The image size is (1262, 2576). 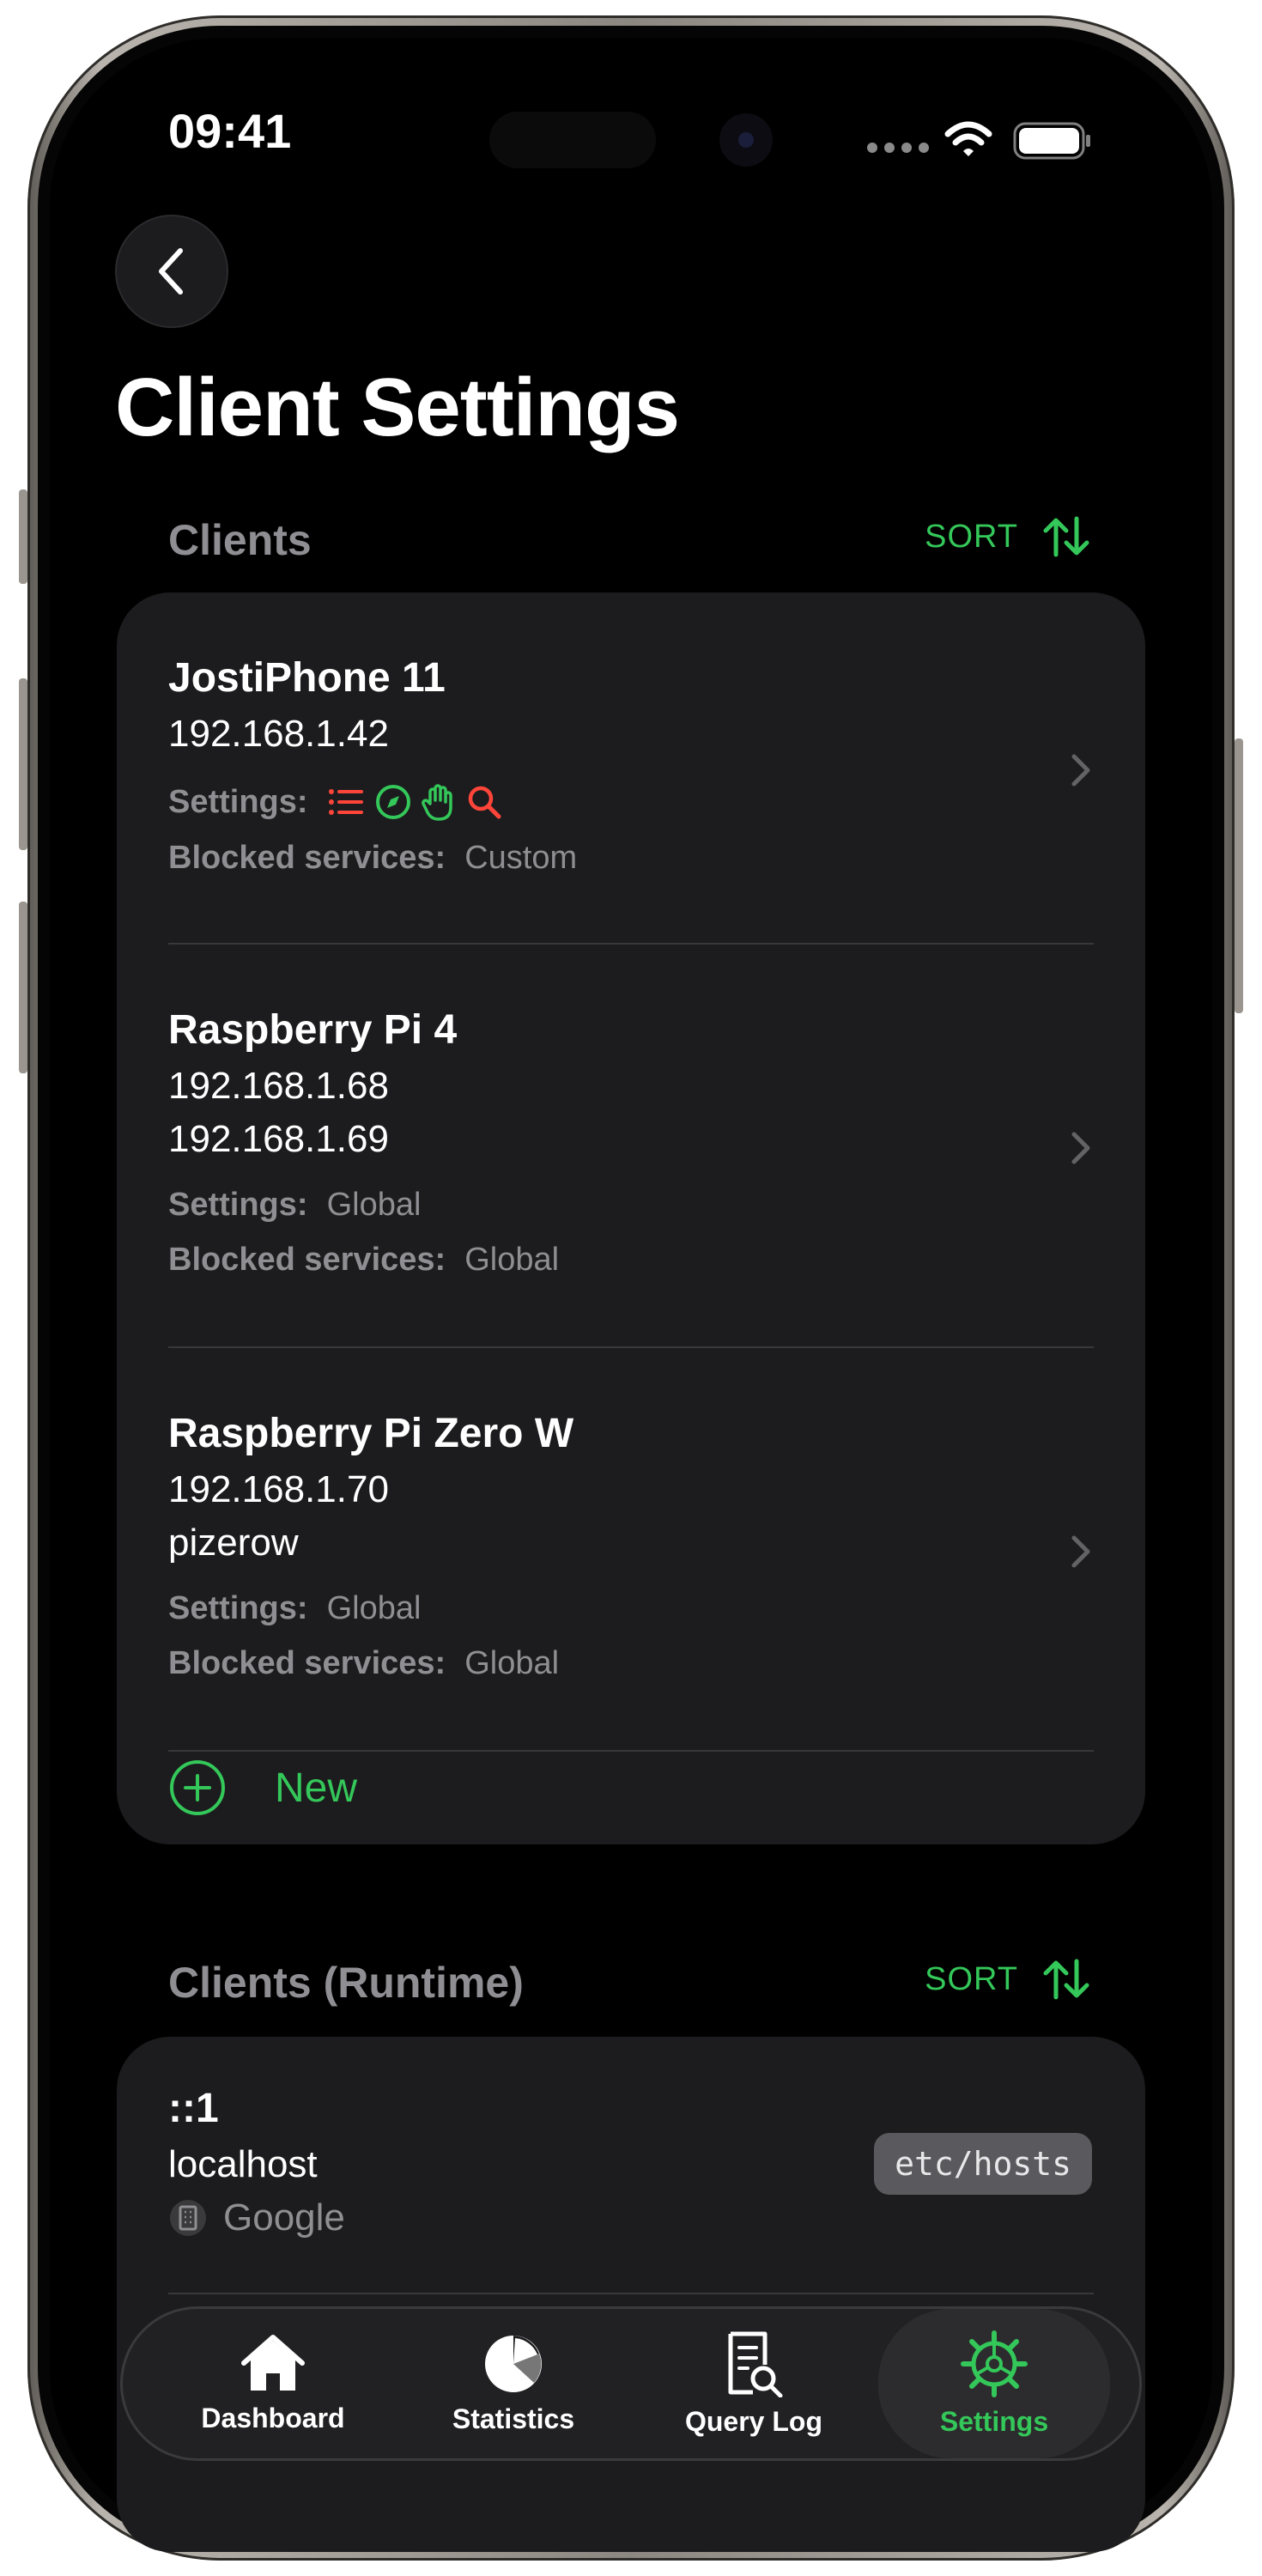 I want to click on wifi-icon, so click(x=968, y=138).